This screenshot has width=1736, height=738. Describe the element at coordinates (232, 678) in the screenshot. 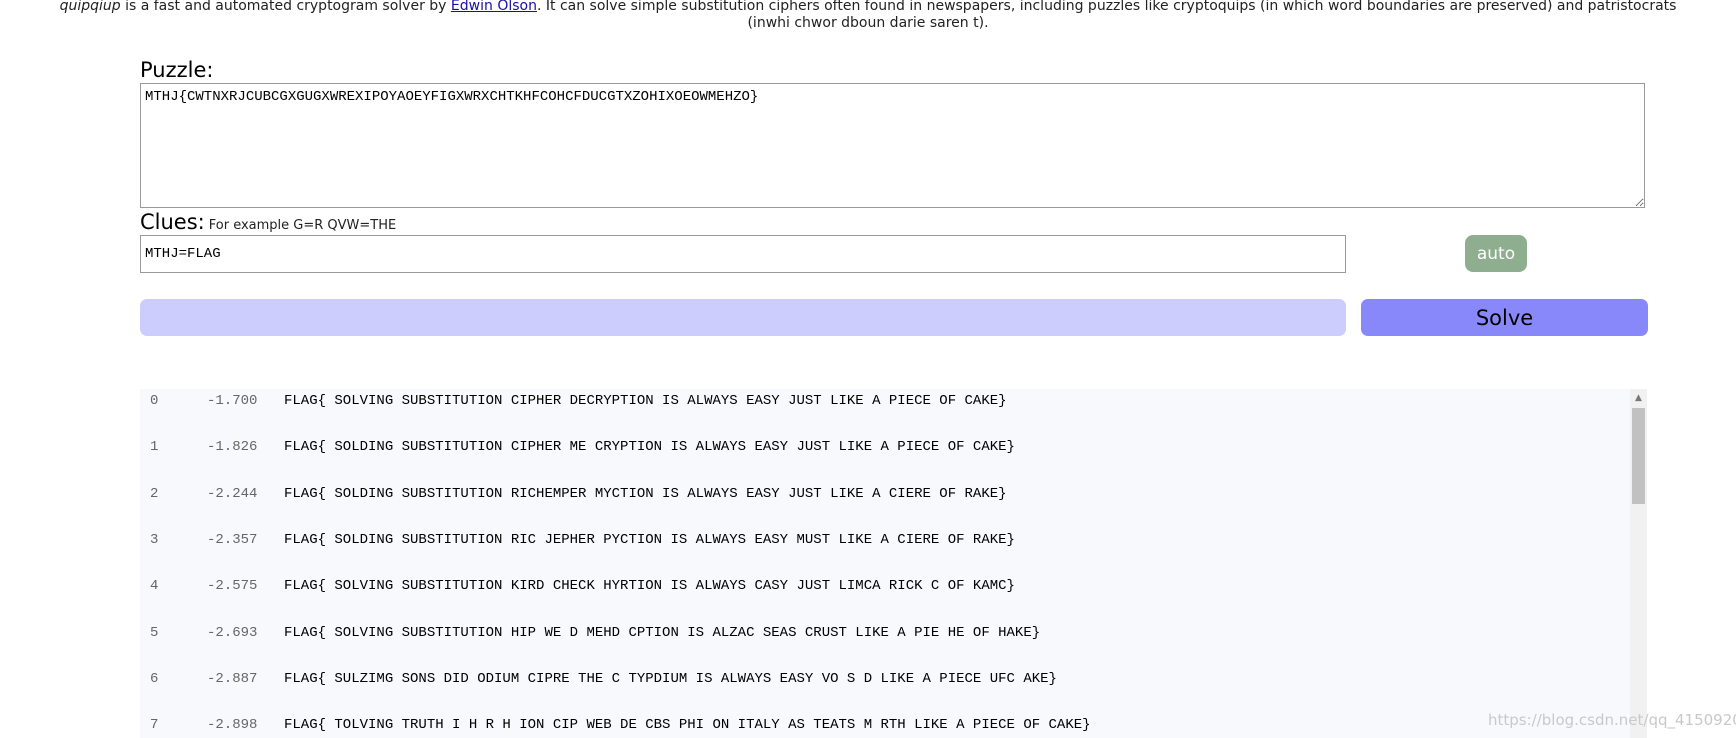

I see `result-score: -2.887` at that location.